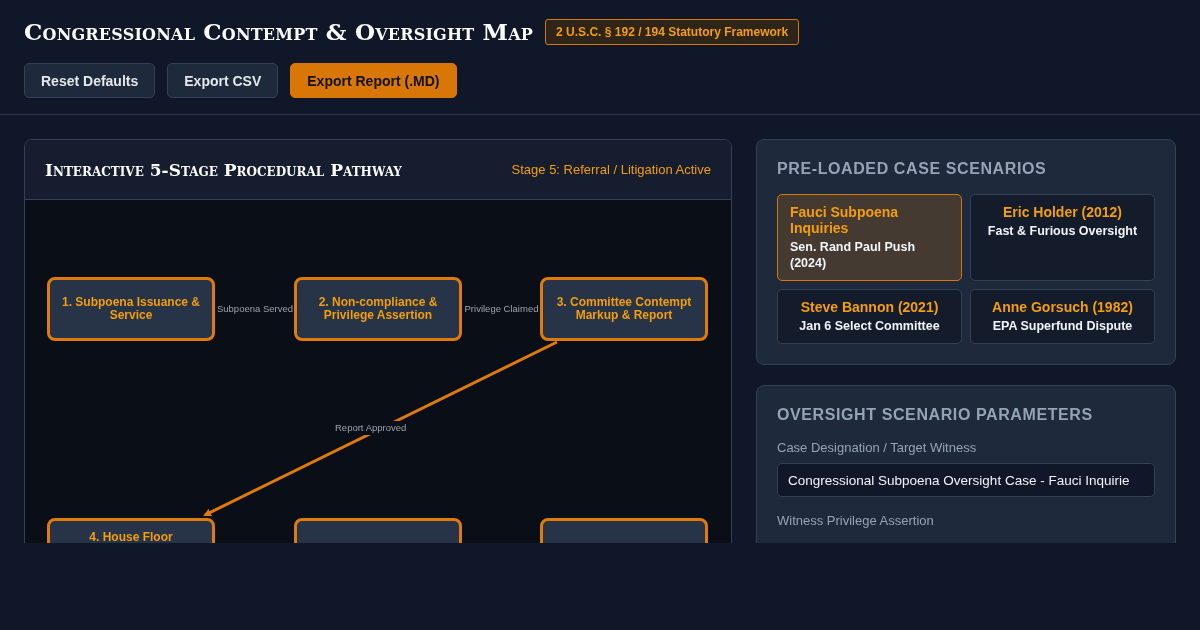  What do you see at coordinates (223, 169) in the screenshot?
I see `pathway-title: Interactive 5-Stage Procedural Pathway` at bounding box center [223, 169].